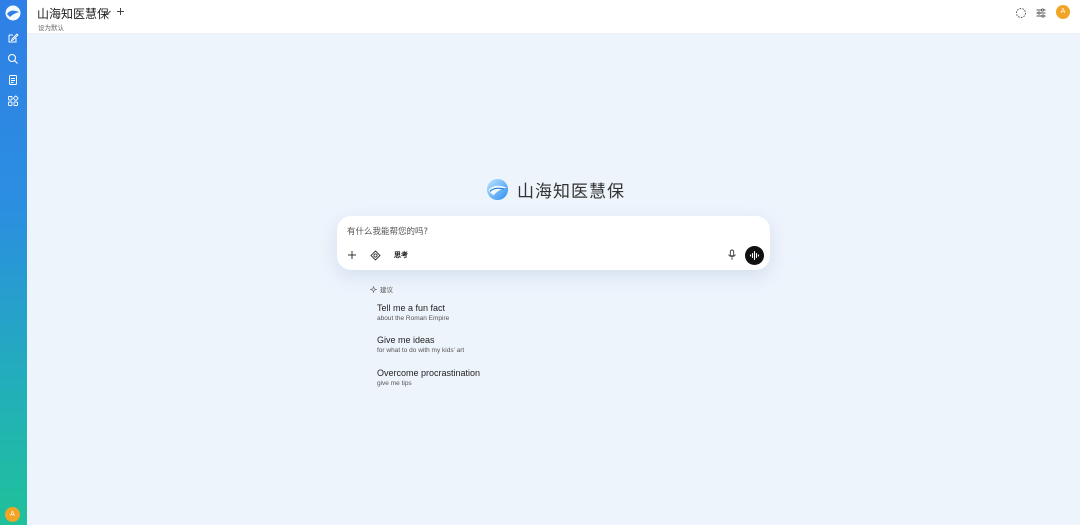 This screenshot has width=1080, height=525. I want to click on suggestion-subtitle: about the Roman Empire, so click(413, 318).